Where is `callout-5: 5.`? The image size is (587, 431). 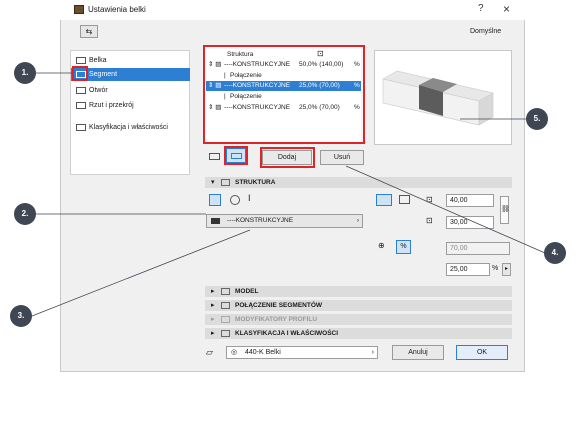
callout-5: 5. is located at coordinates (537, 119).